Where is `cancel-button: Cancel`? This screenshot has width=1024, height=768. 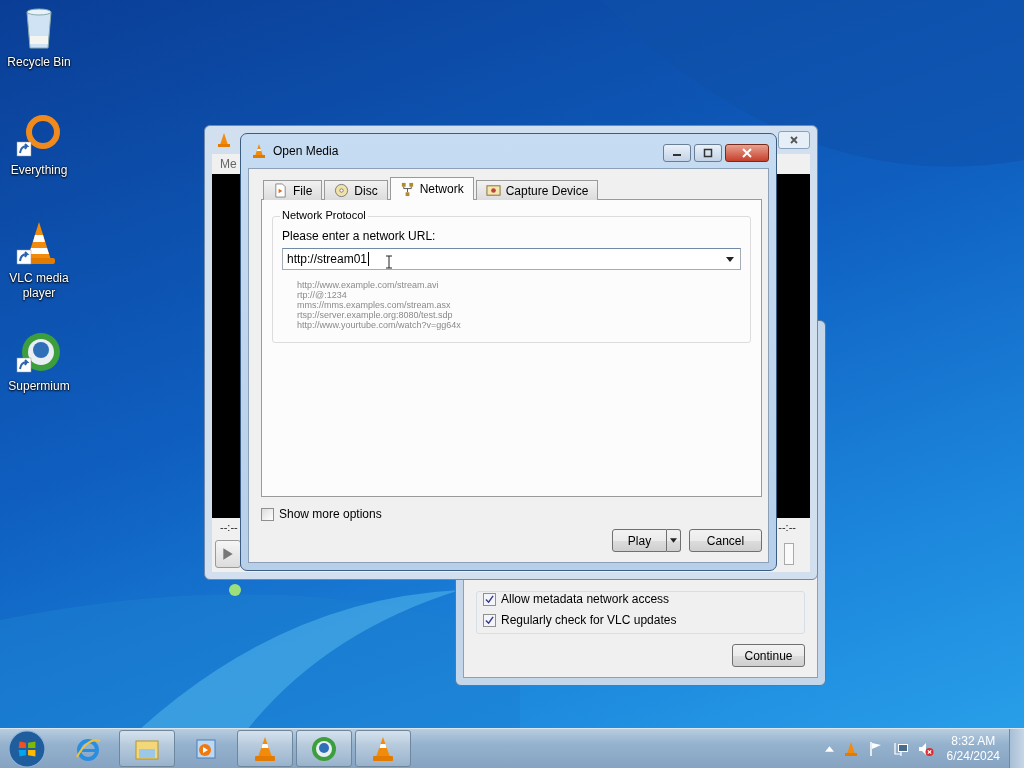
cancel-button: Cancel is located at coordinates (725, 540).